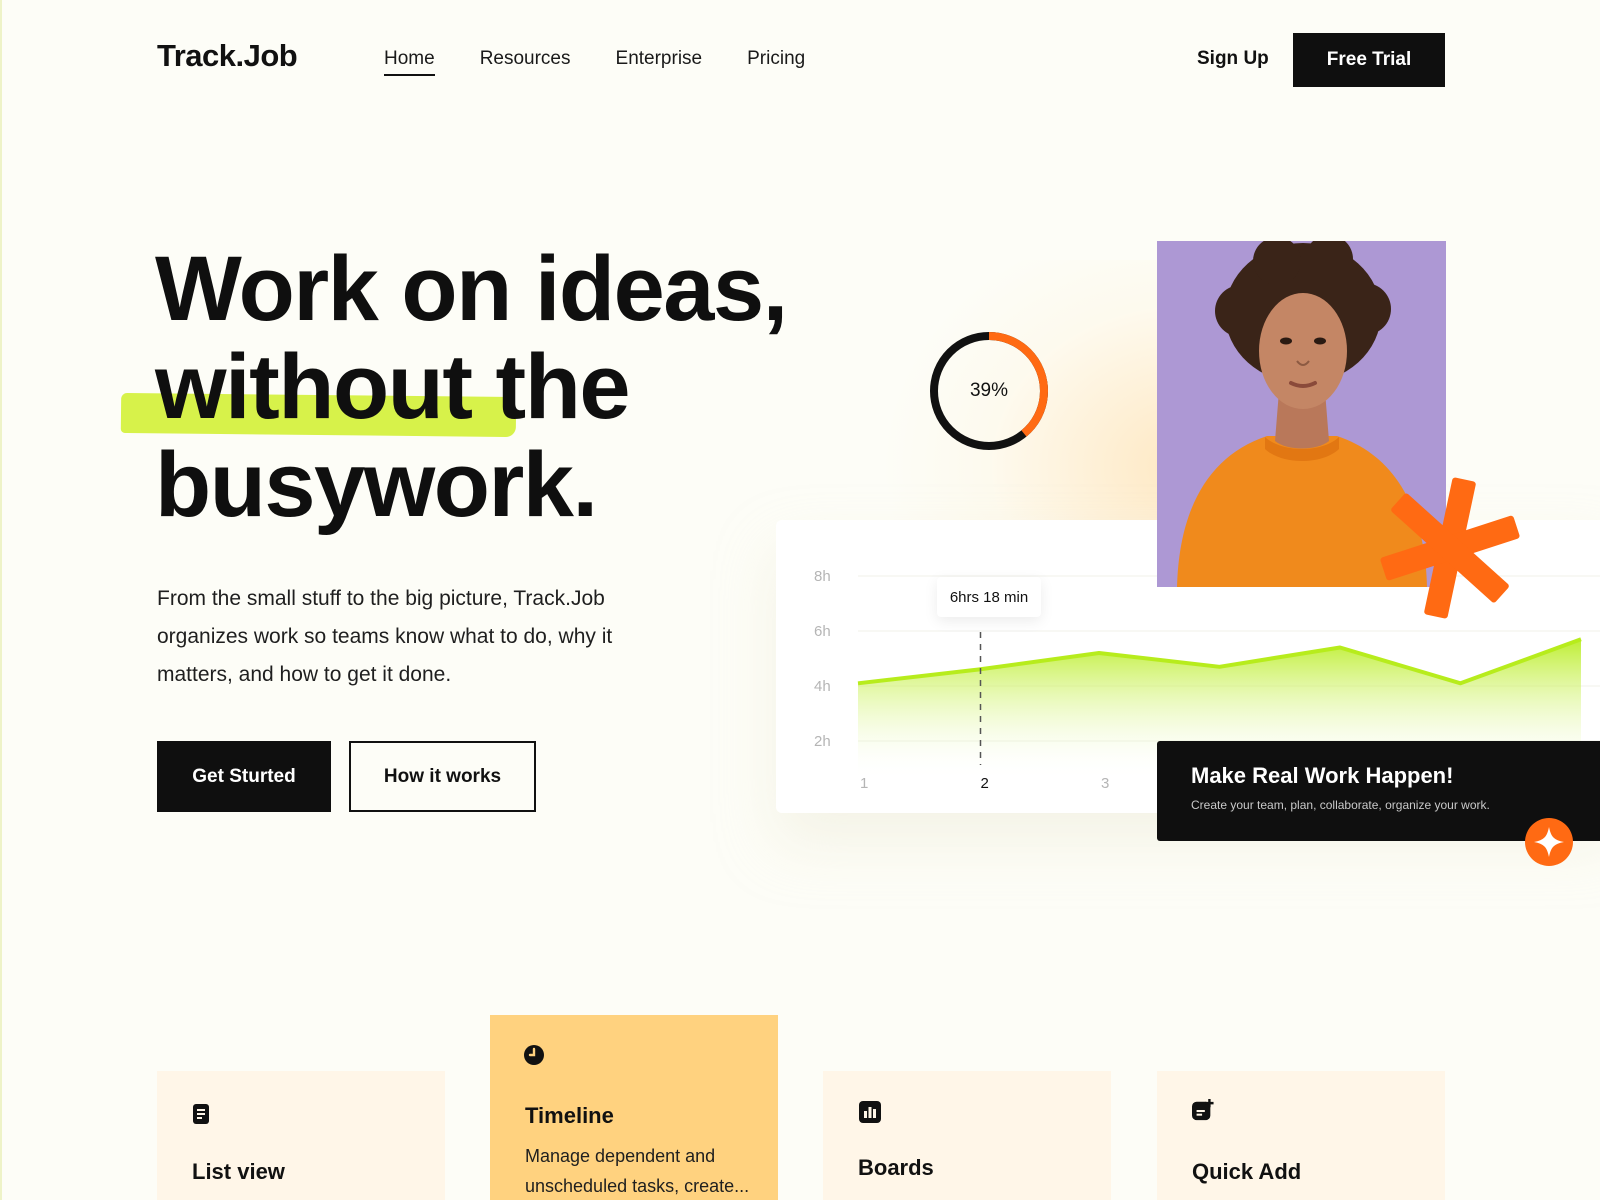 The image size is (1600, 1200). I want to click on get-started-button: Get Sturted, so click(244, 776).